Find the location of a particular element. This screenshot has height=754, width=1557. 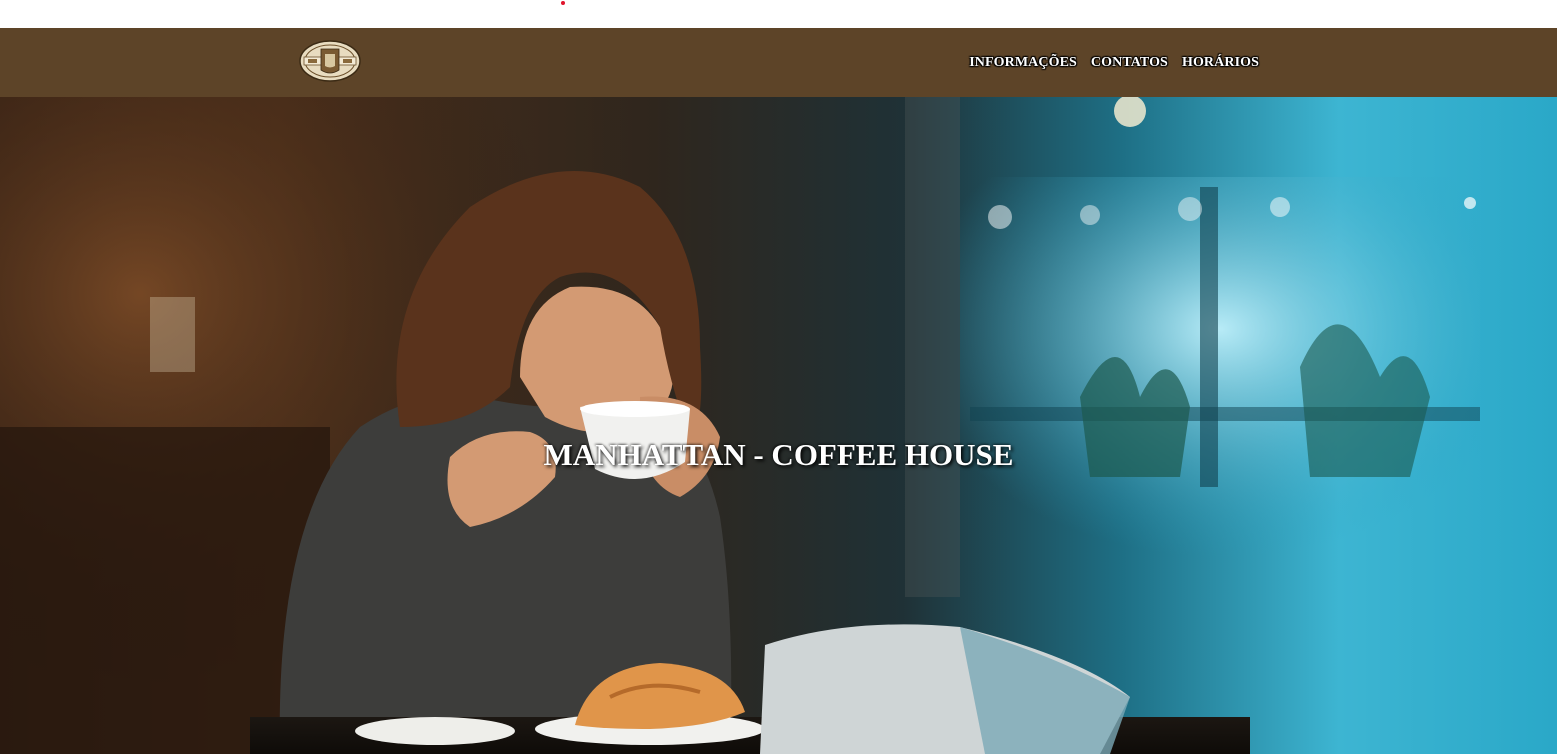

hero-title: MANHATTAN - COFFEE HOUSE is located at coordinates (778, 454).